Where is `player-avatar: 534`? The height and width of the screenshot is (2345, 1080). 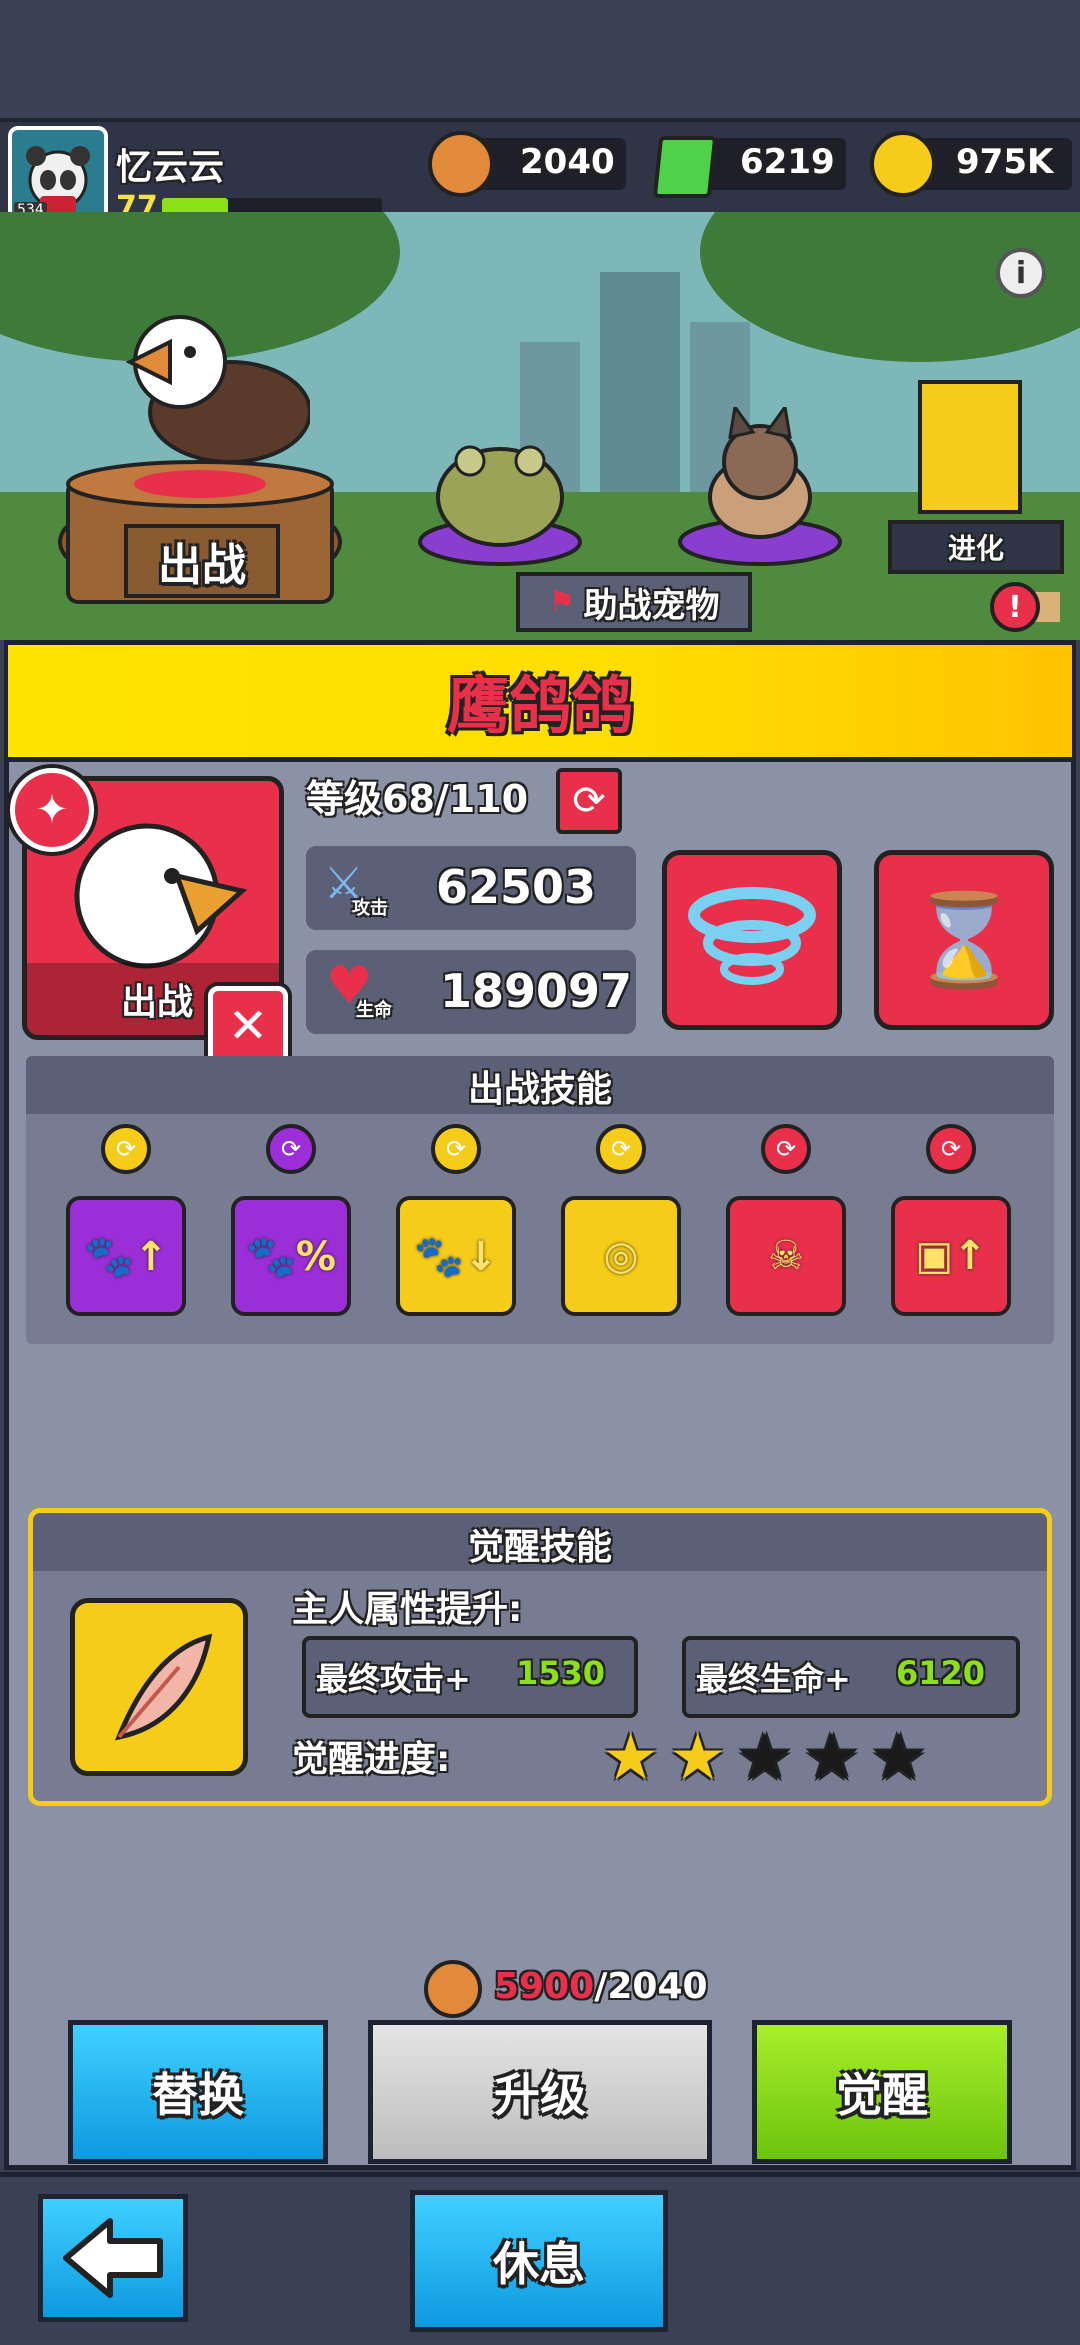
player-avatar: 534 is located at coordinates (58, 176).